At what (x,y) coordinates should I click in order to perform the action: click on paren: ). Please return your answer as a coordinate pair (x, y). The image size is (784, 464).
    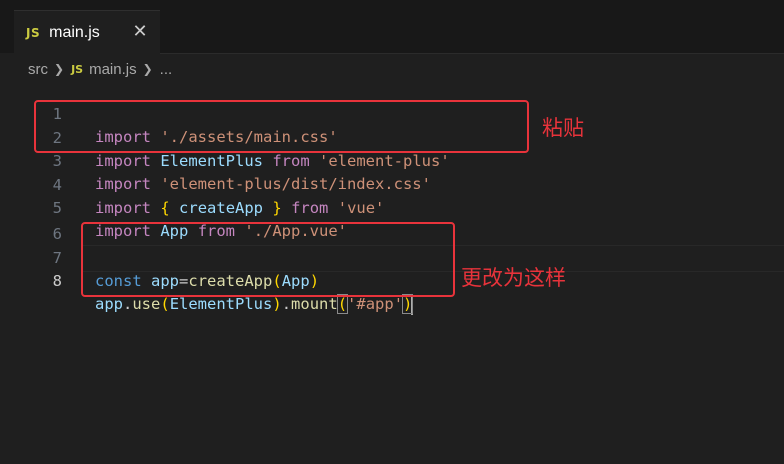
    Looking at the image, I should click on (277, 304).